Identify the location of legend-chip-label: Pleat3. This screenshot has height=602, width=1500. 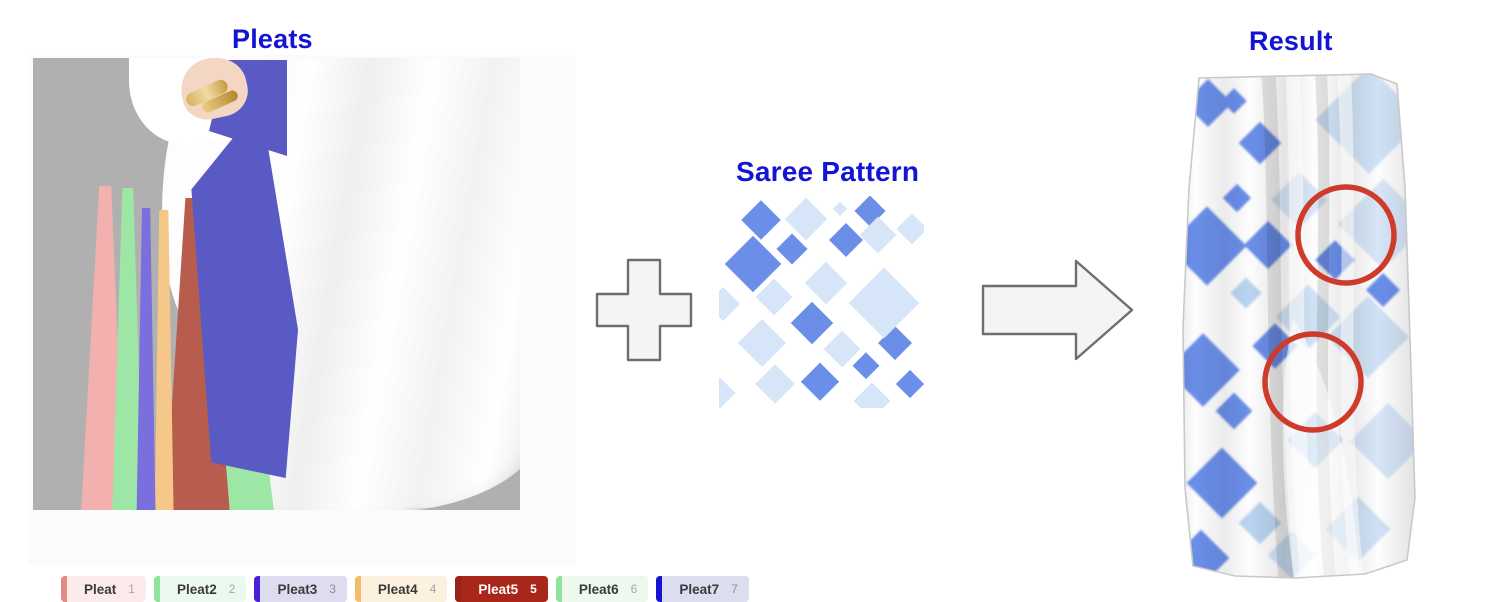
(297, 589).